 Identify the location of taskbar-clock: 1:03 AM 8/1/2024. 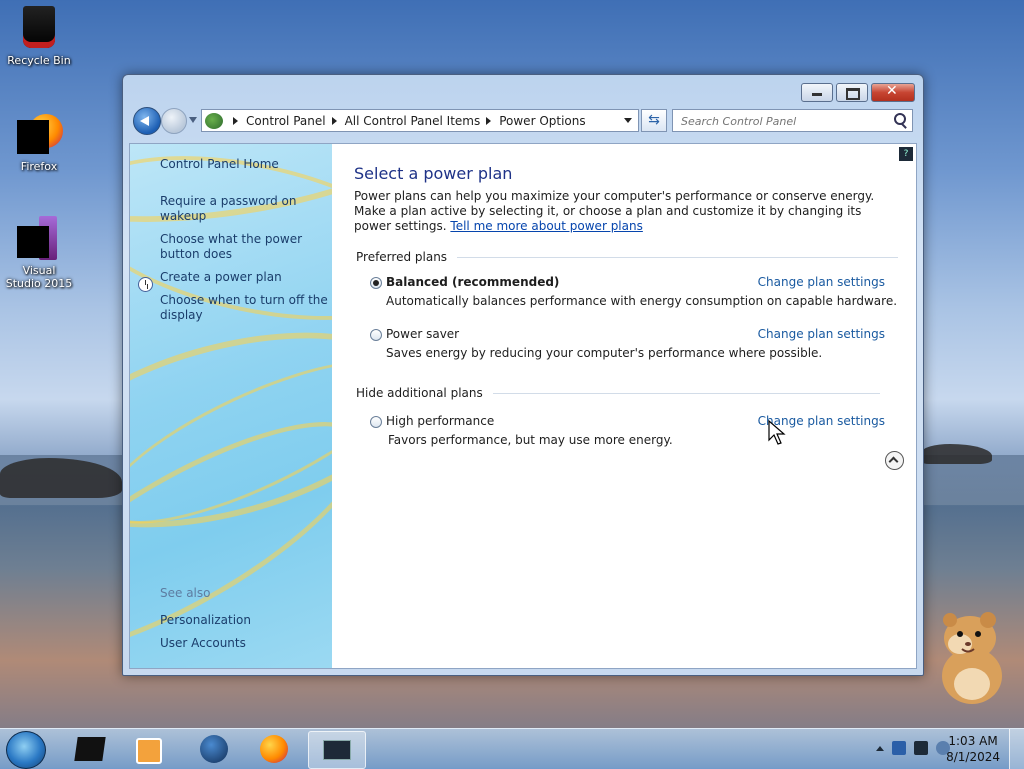
(973, 749).